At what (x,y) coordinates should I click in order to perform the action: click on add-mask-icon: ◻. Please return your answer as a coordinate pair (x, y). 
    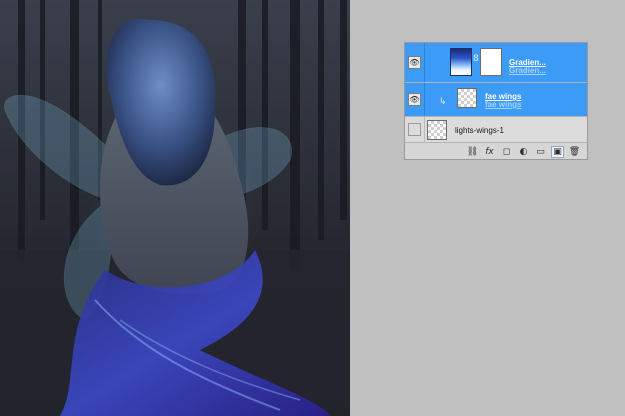
    Looking at the image, I should click on (506, 152).